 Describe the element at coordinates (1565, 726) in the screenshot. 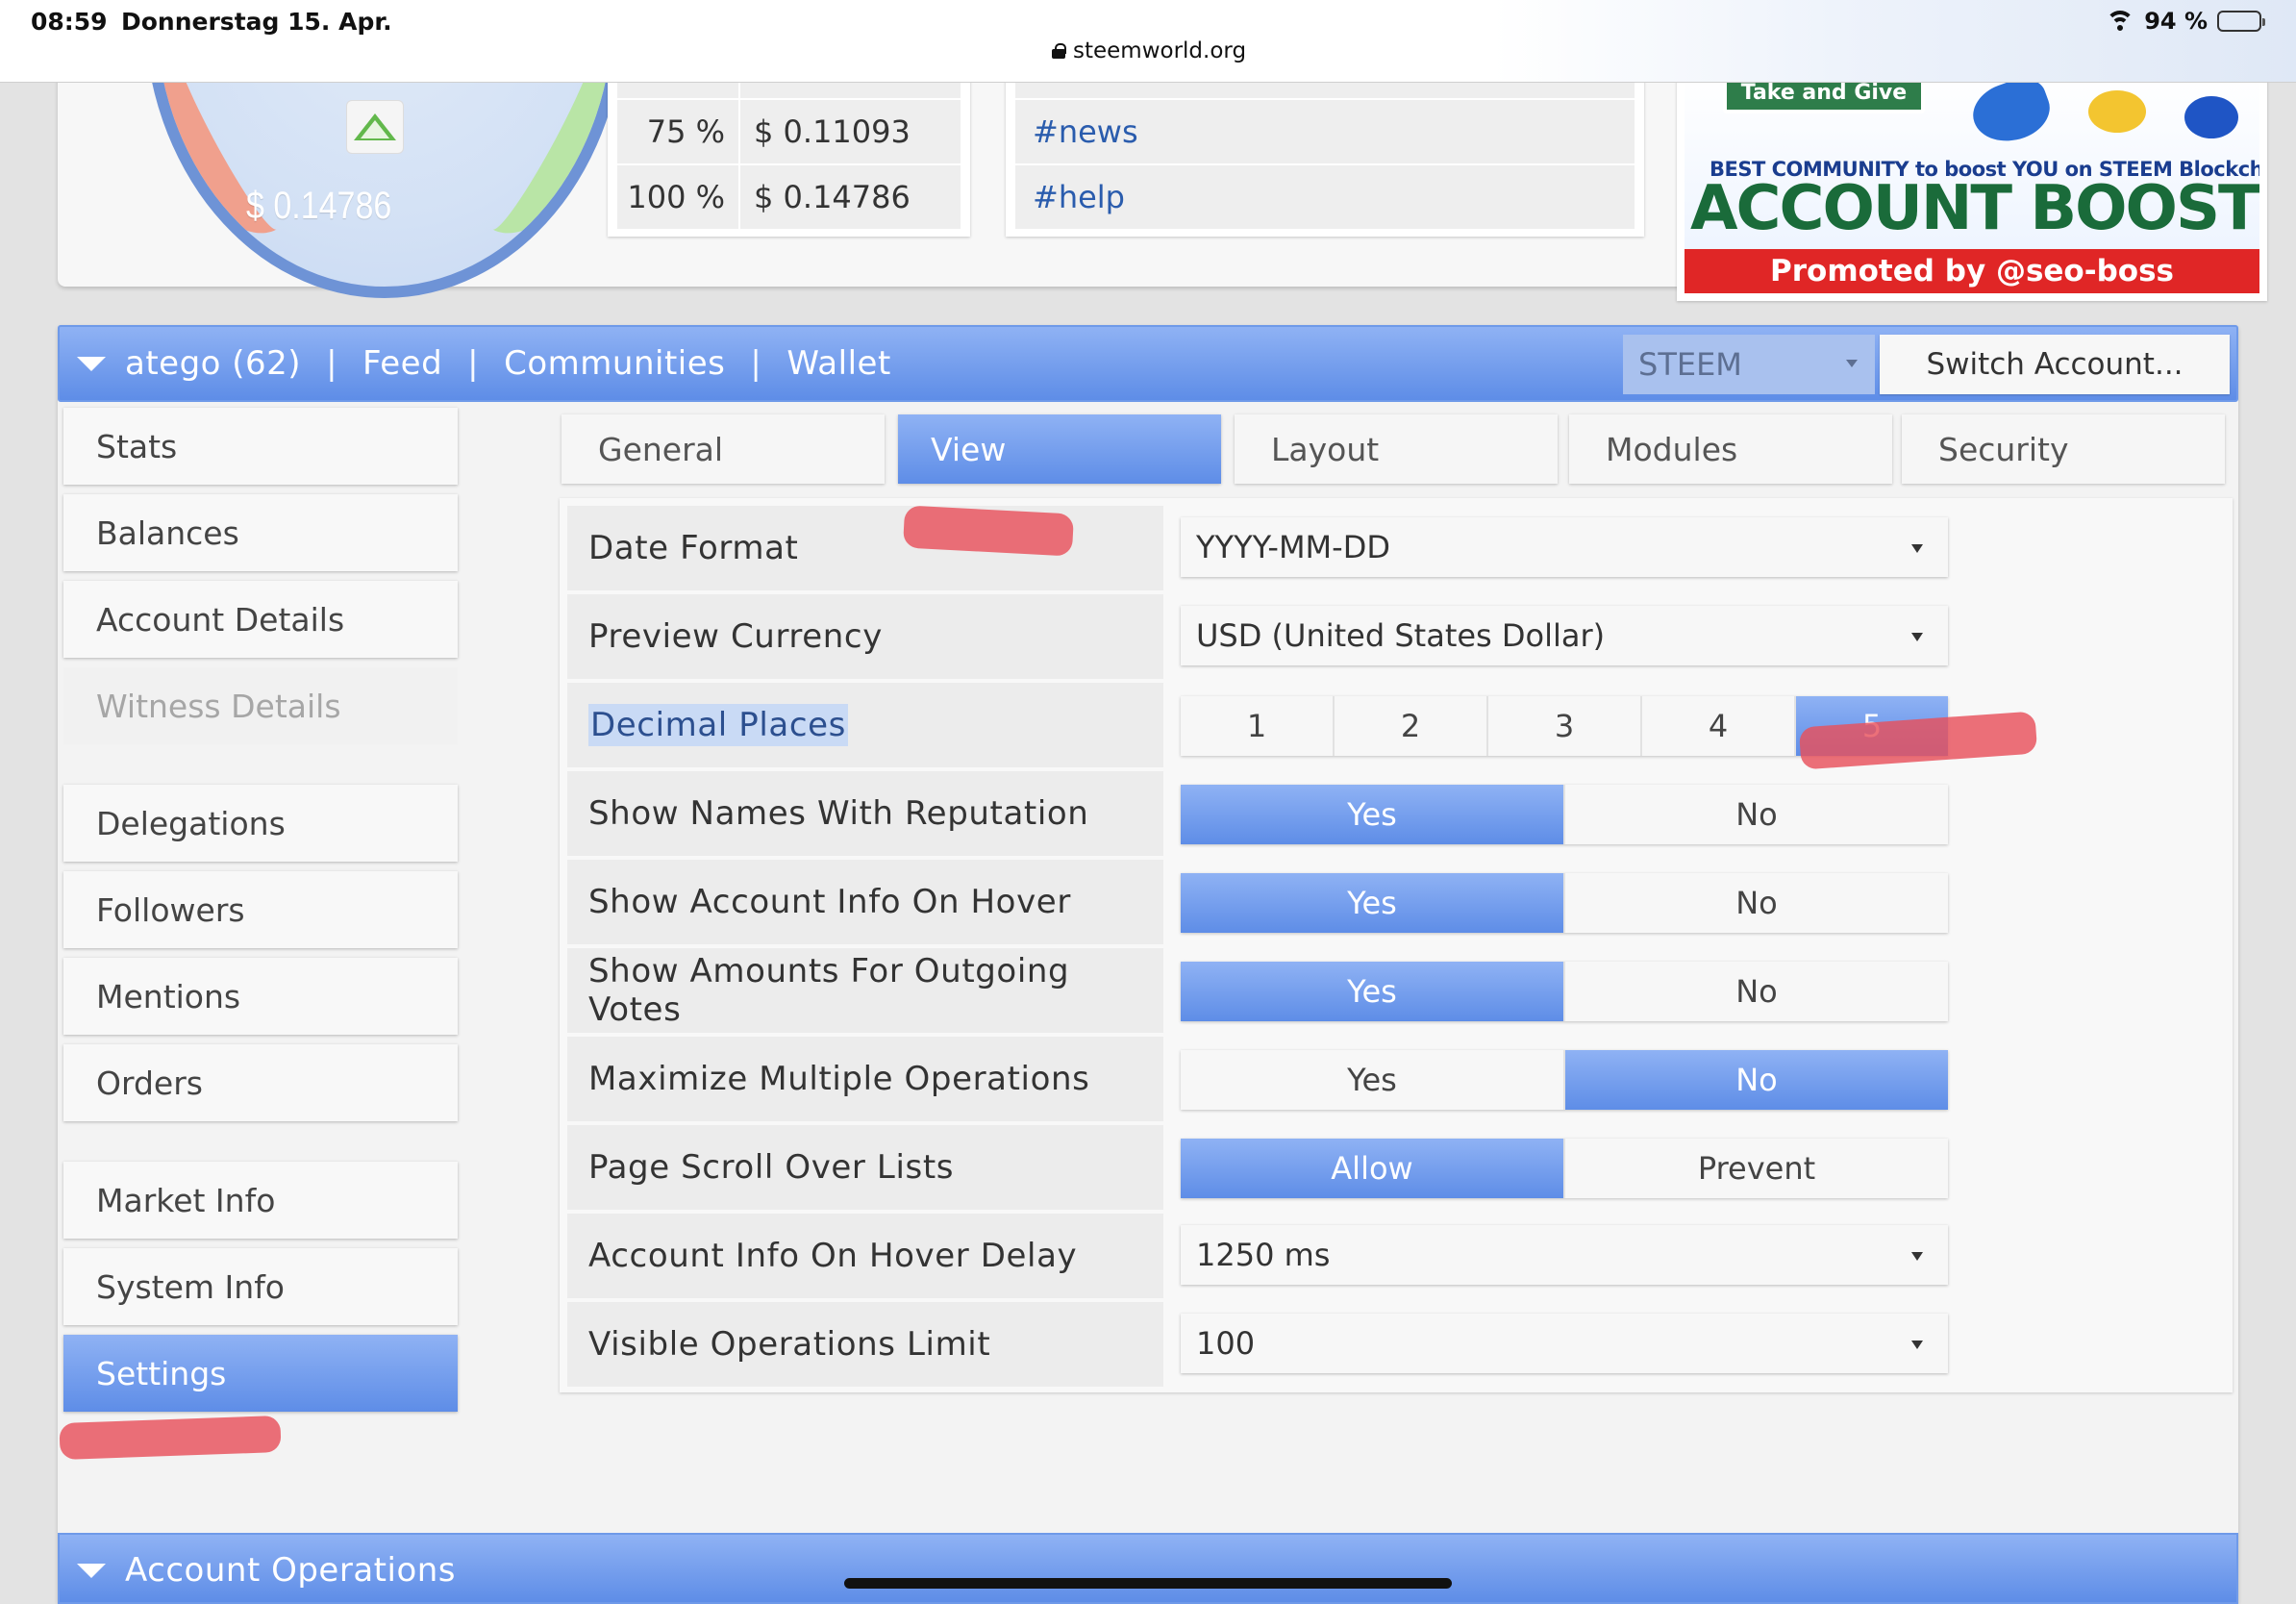

I see `decimal-option-3: 3` at that location.